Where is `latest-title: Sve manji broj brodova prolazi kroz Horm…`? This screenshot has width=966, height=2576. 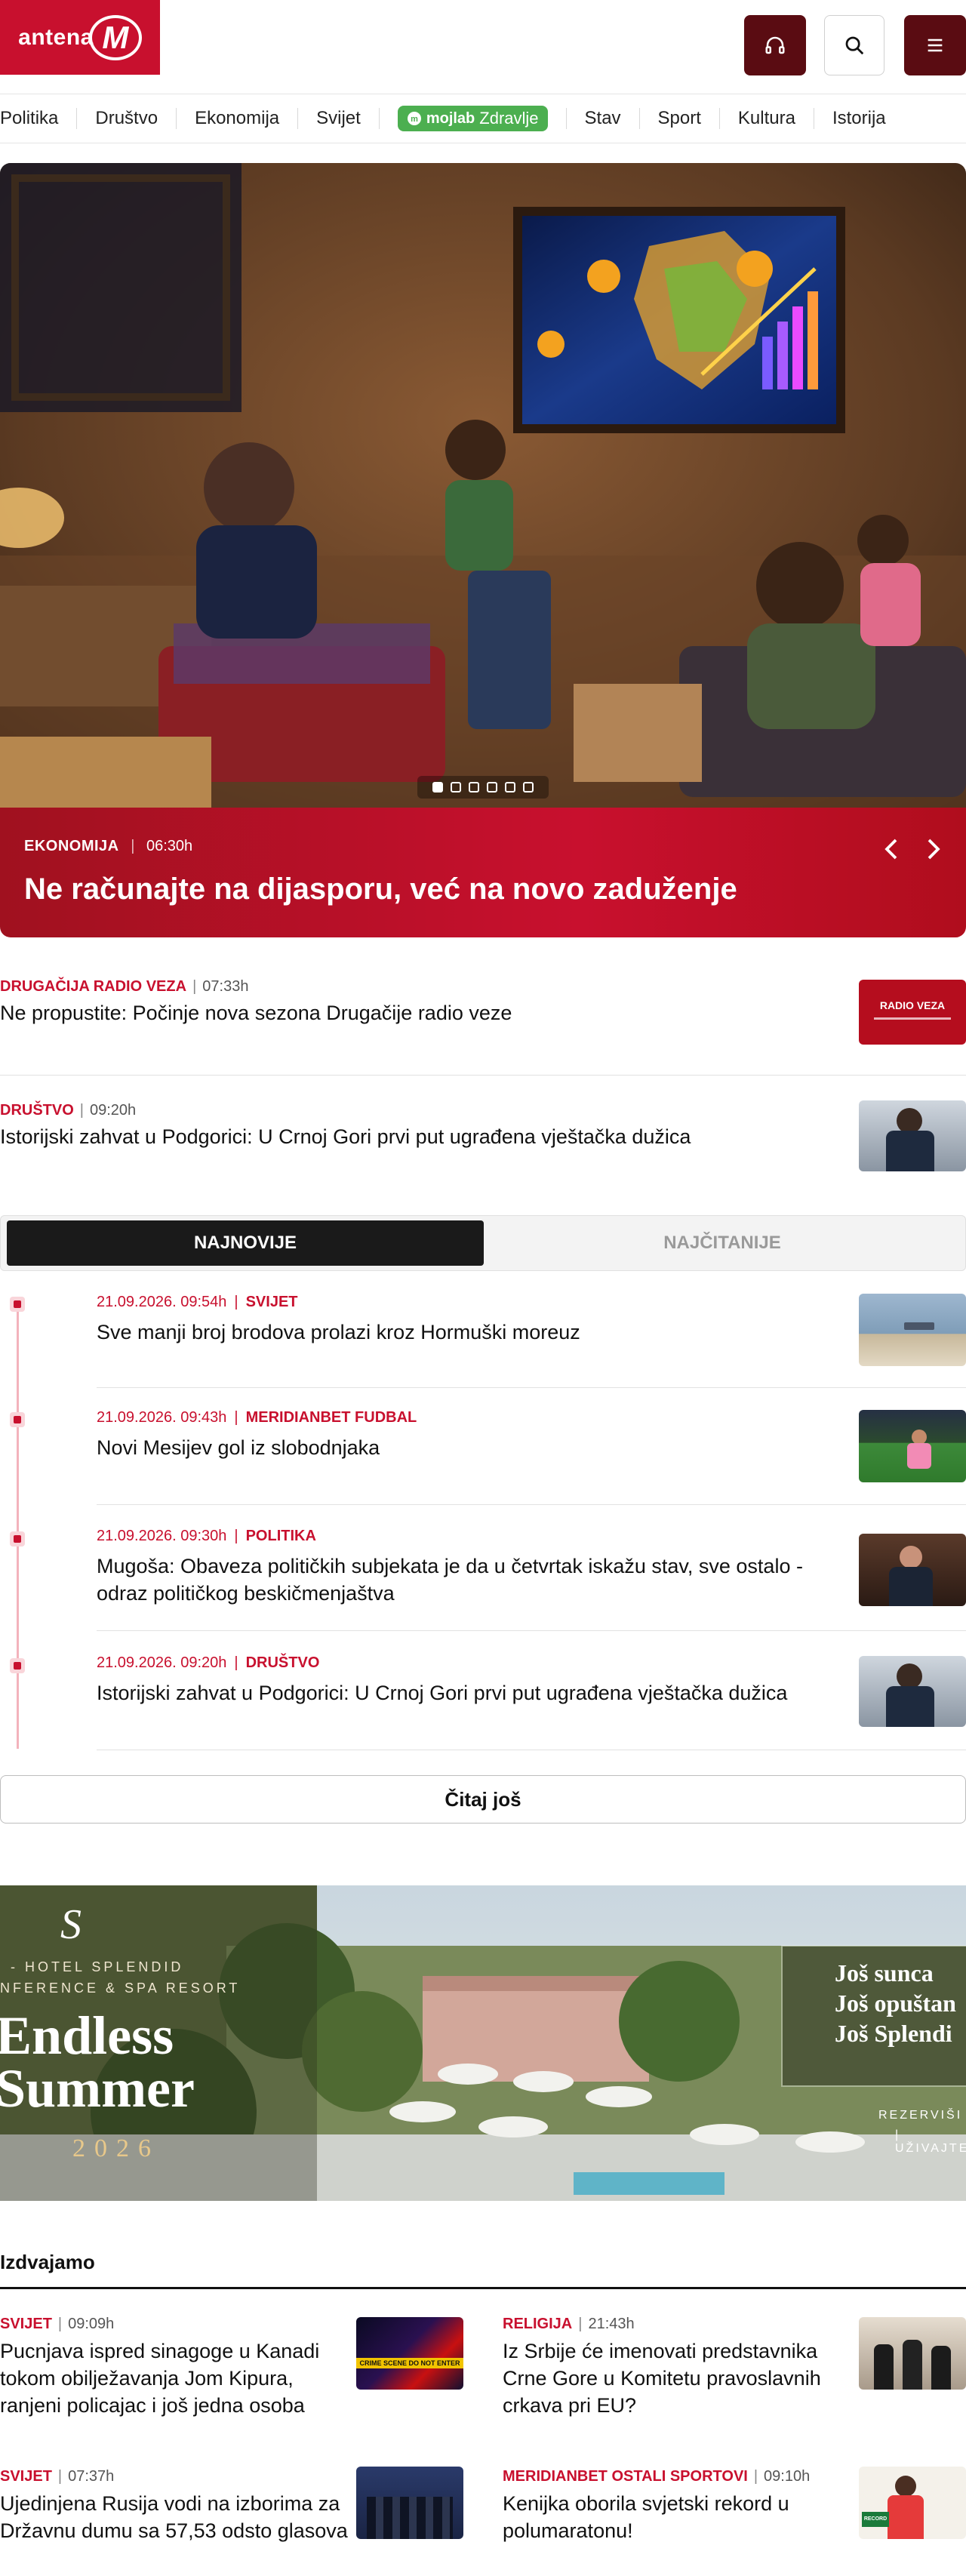
latest-title: Sve manji broj brodova prolazi kroz Horm… is located at coordinates (466, 1332).